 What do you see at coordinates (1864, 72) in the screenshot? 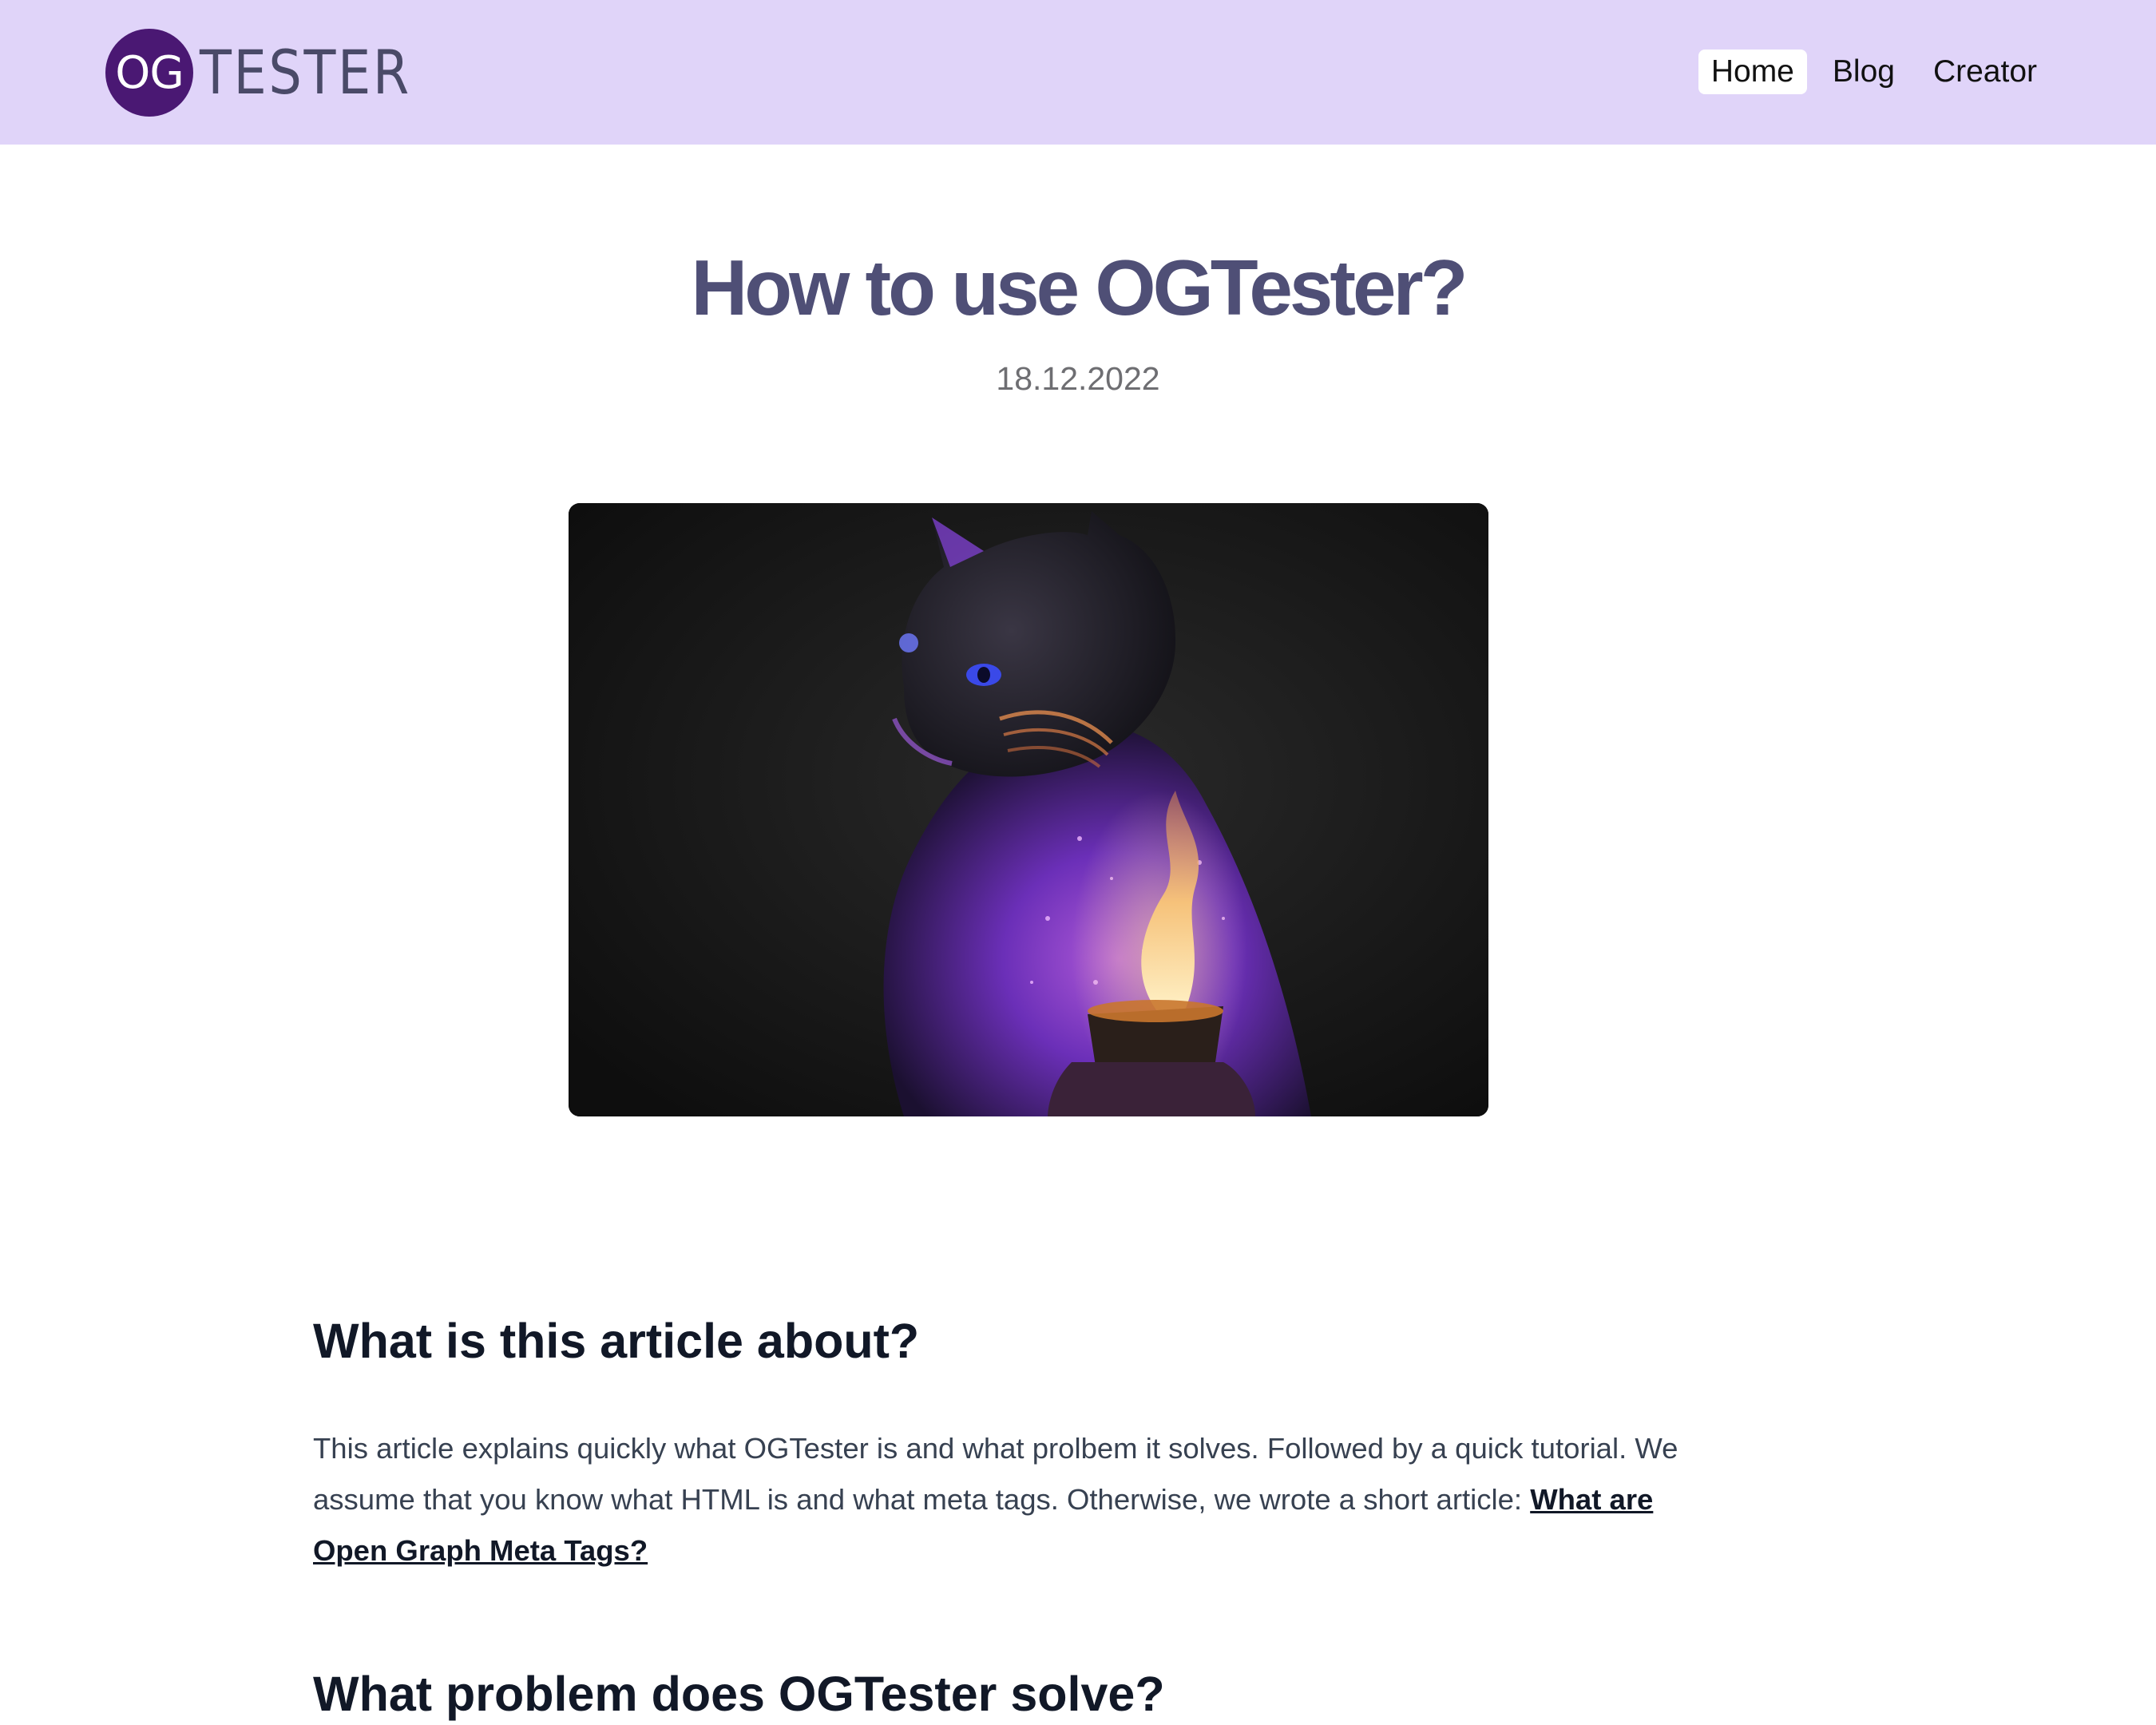
I see `nav-blog-link: Blog` at bounding box center [1864, 72].